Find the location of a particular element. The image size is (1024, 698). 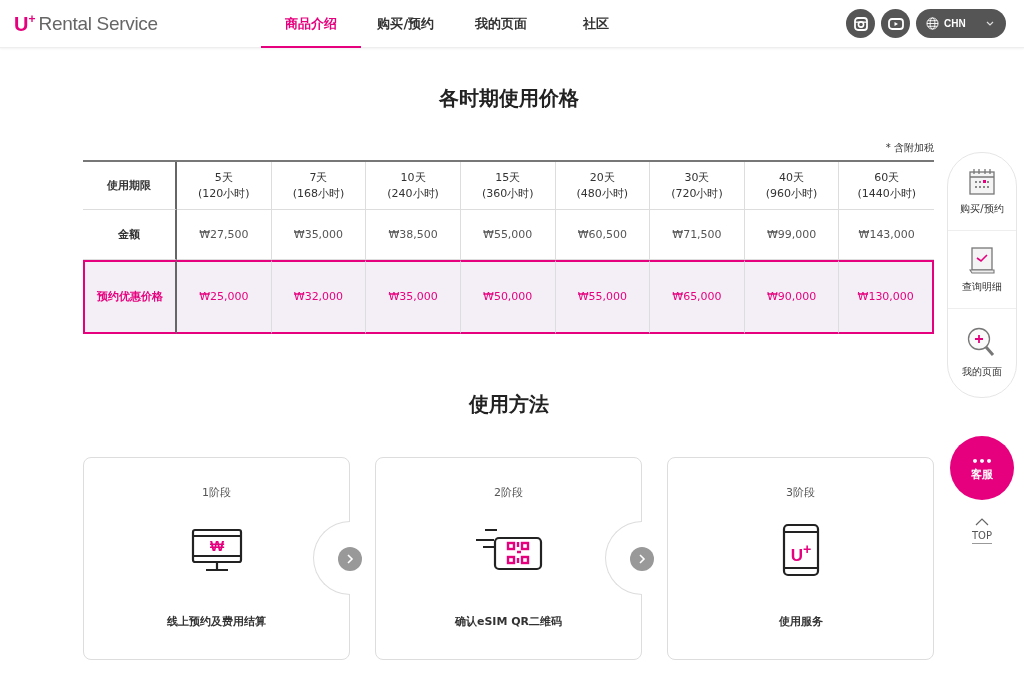

column-header: 10天 (240小时) is located at coordinates (413, 186).